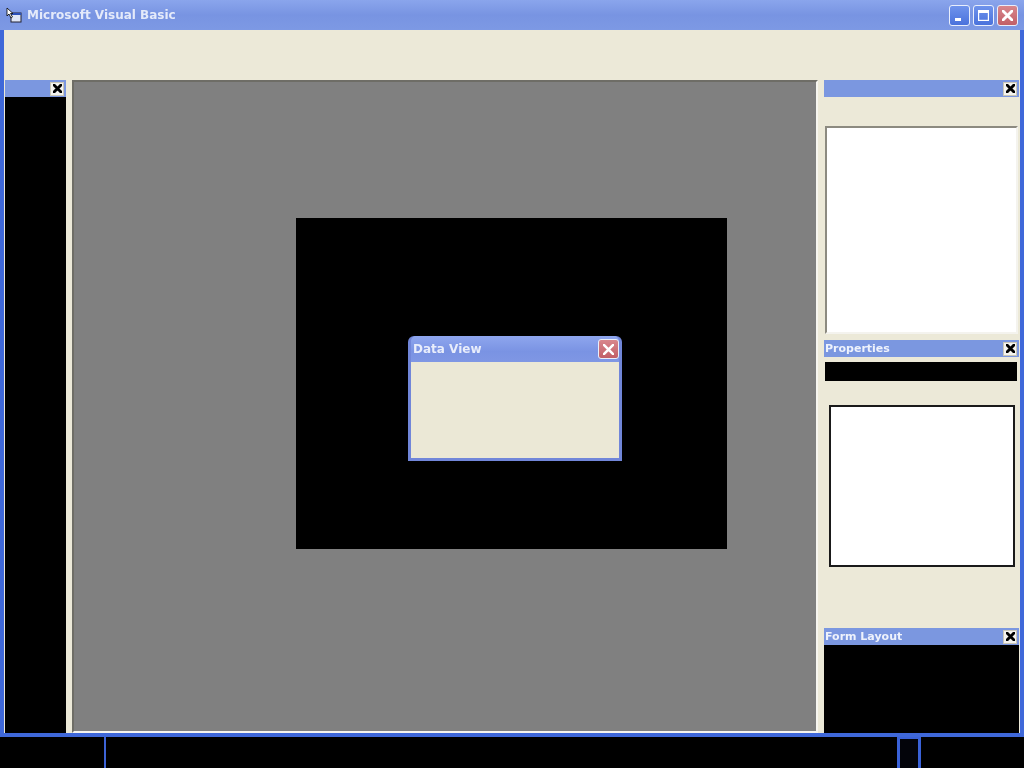  Describe the element at coordinates (102, 15) in the screenshot. I see `window-title: Microsoft Visual Basic` at that location.